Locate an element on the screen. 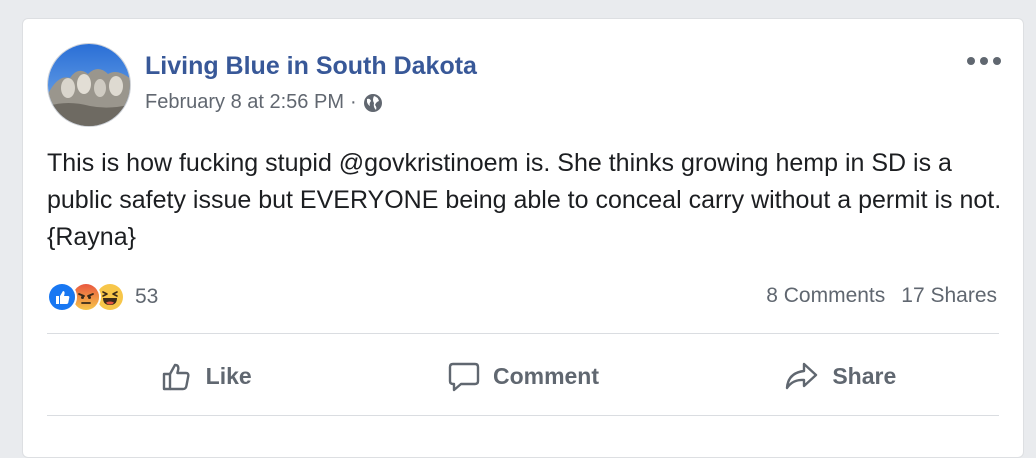  actions-divider is located at coordinates (523, 333).